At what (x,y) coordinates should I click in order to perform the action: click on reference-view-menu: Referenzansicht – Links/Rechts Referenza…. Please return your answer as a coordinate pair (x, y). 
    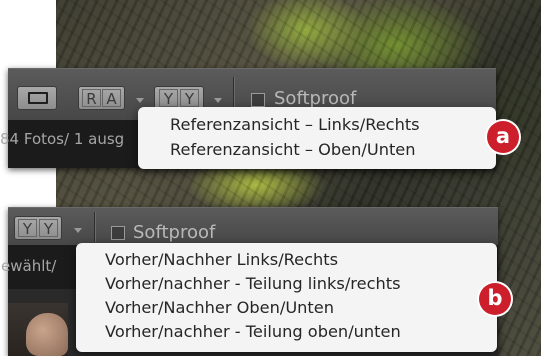
    Looking at the image, I should click on (317, 138).